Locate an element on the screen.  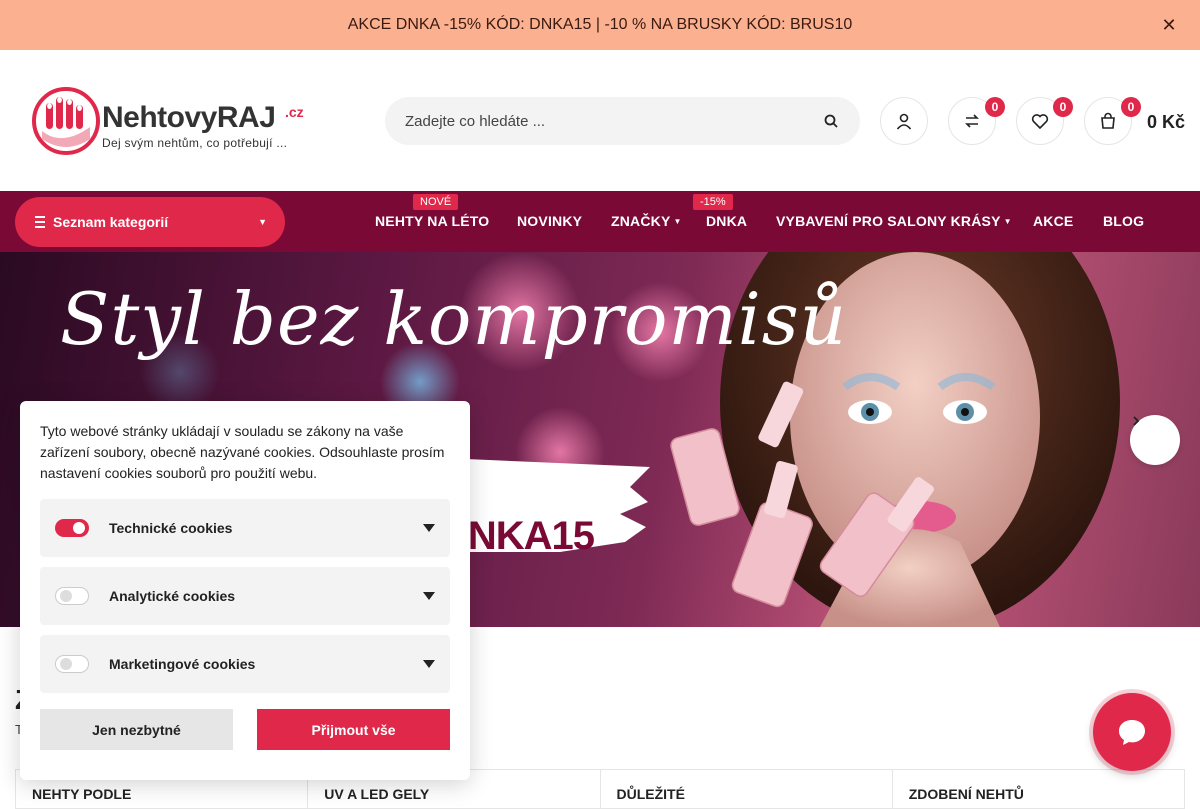
chat-icon is located at coordinates (1132, 732).